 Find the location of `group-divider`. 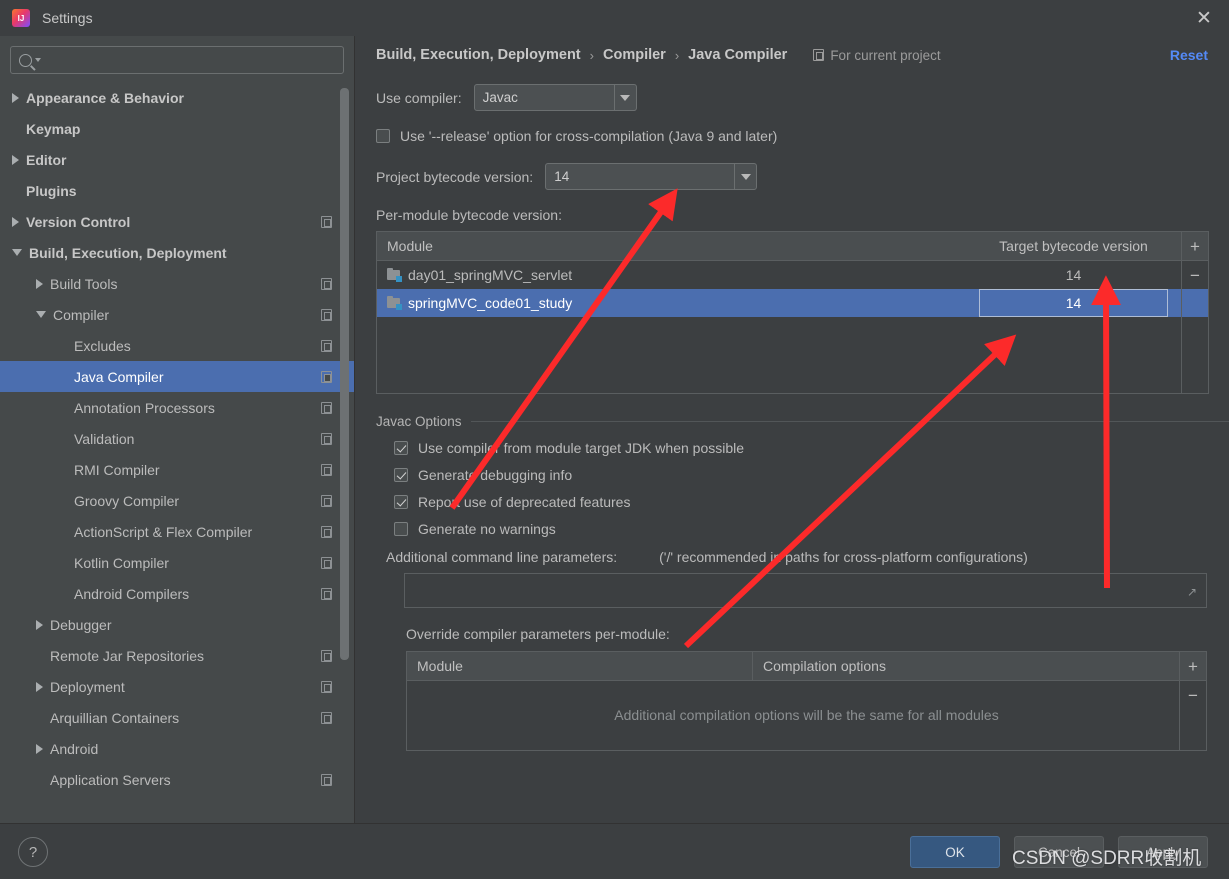

group-divider is located at coordinates (849, 421).